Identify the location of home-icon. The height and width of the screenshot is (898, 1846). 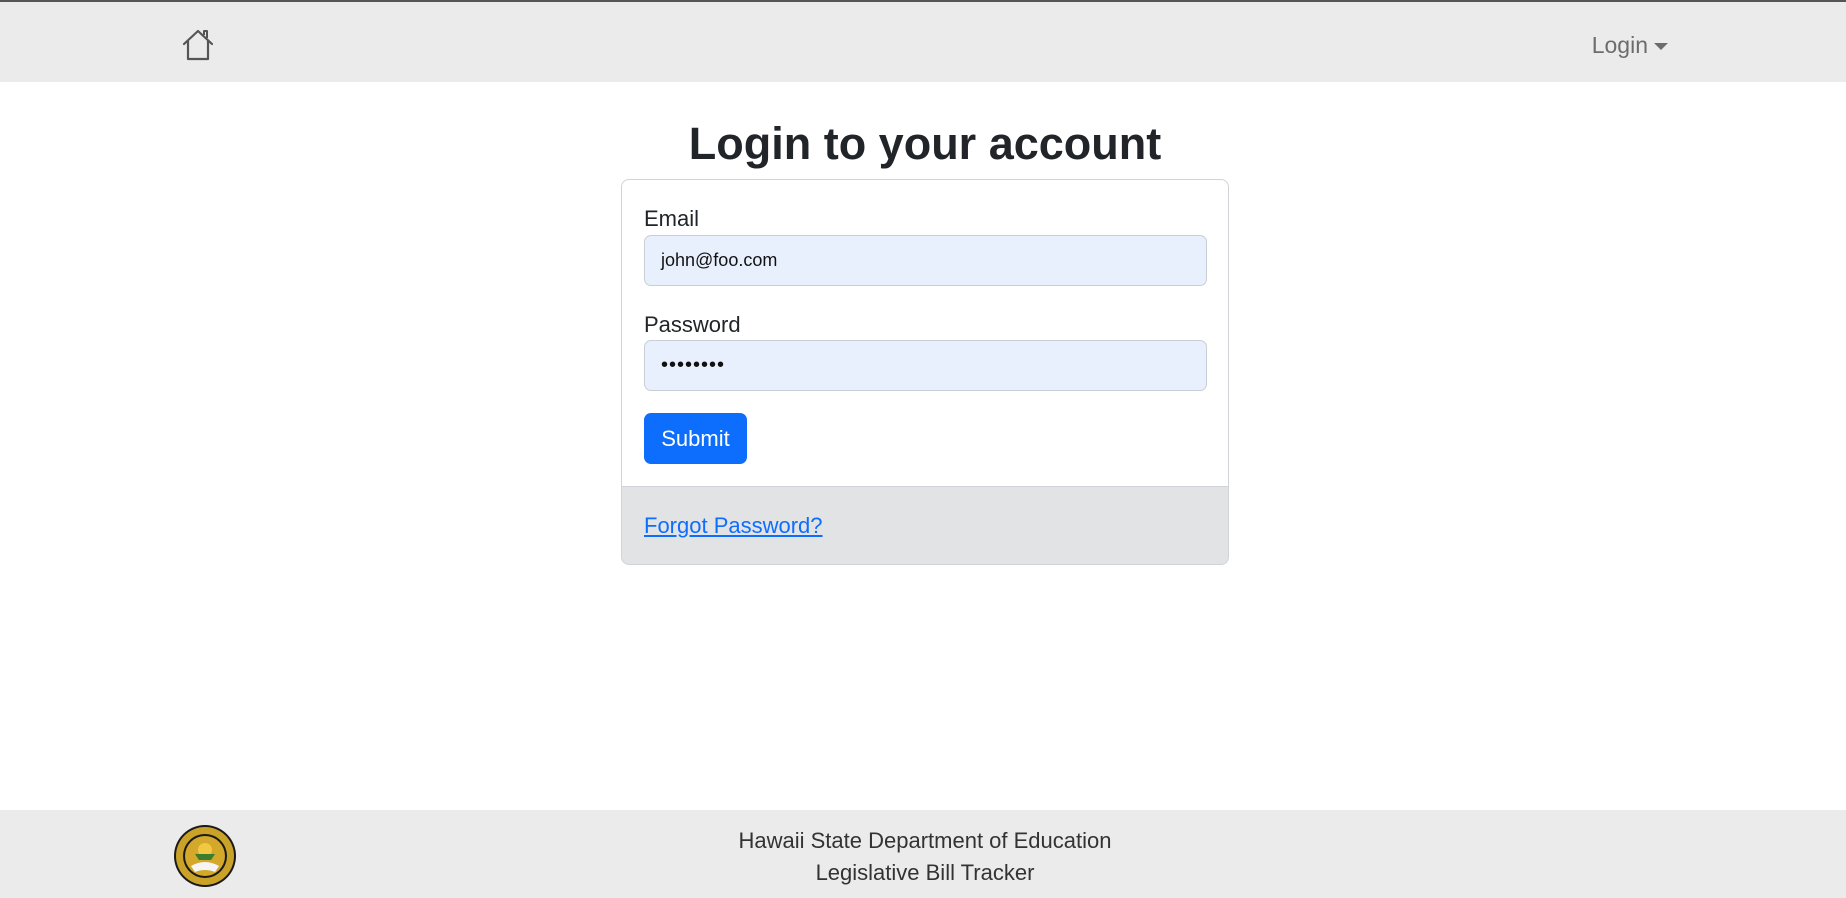
(198, 45).